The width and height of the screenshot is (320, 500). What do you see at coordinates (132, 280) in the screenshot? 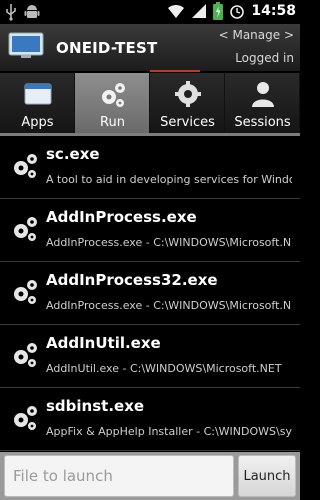
I see `item-name: AddInProcess32.exe` at bounding box center [132, 280].